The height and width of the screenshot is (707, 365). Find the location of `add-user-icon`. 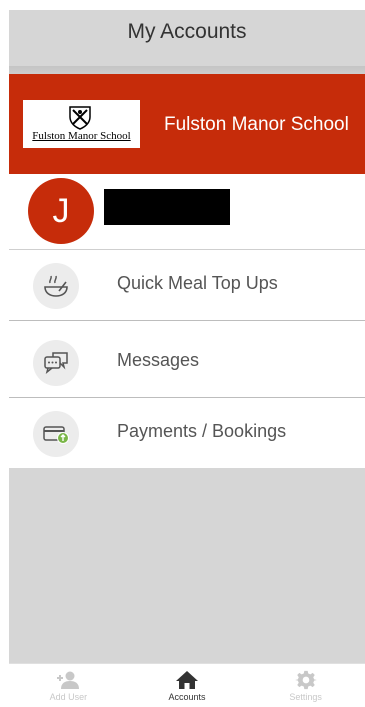

add-user-icon is located at coordinates (68, 680).